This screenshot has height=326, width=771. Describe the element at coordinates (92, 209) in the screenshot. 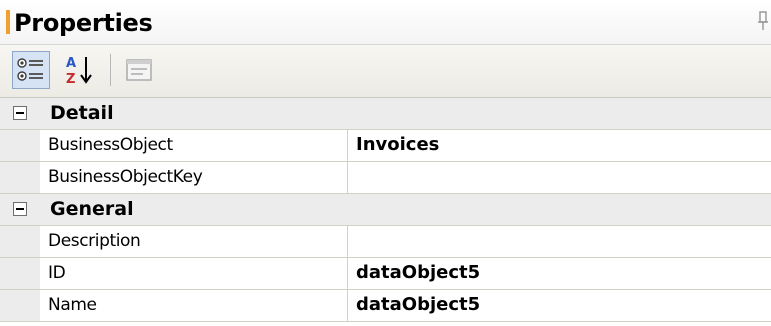

I see `category-label: General` at that location.